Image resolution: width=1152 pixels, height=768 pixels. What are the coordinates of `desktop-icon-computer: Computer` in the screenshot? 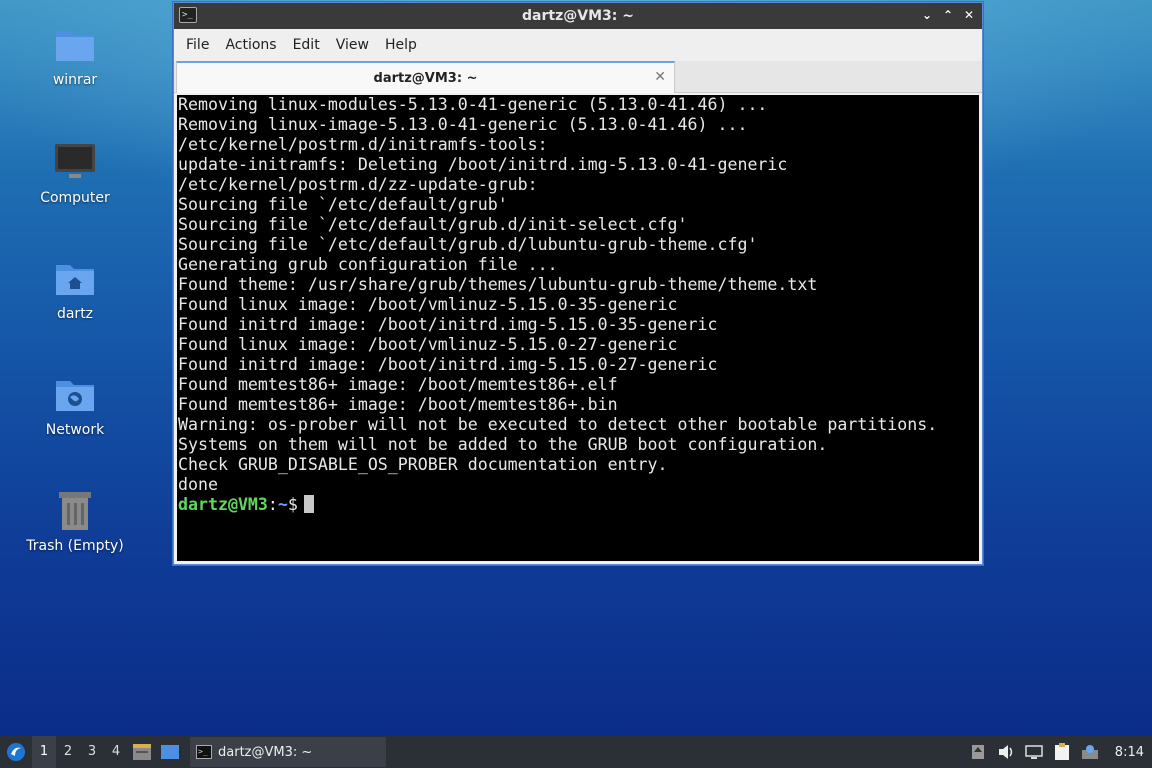 It's located at (75, 173).